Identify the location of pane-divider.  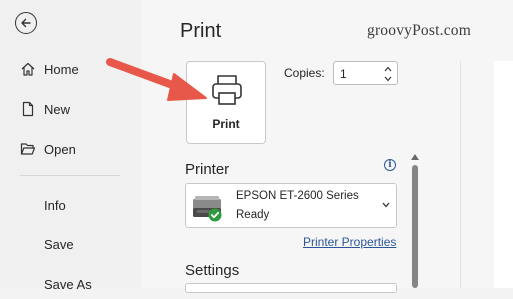
(460, 174).